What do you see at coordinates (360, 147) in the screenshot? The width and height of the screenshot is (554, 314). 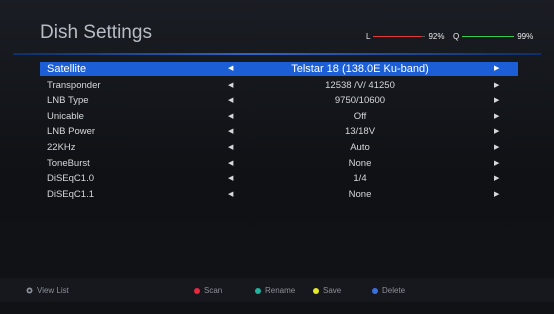 I see `row-value: Auto` at bounding box center [360, 147].